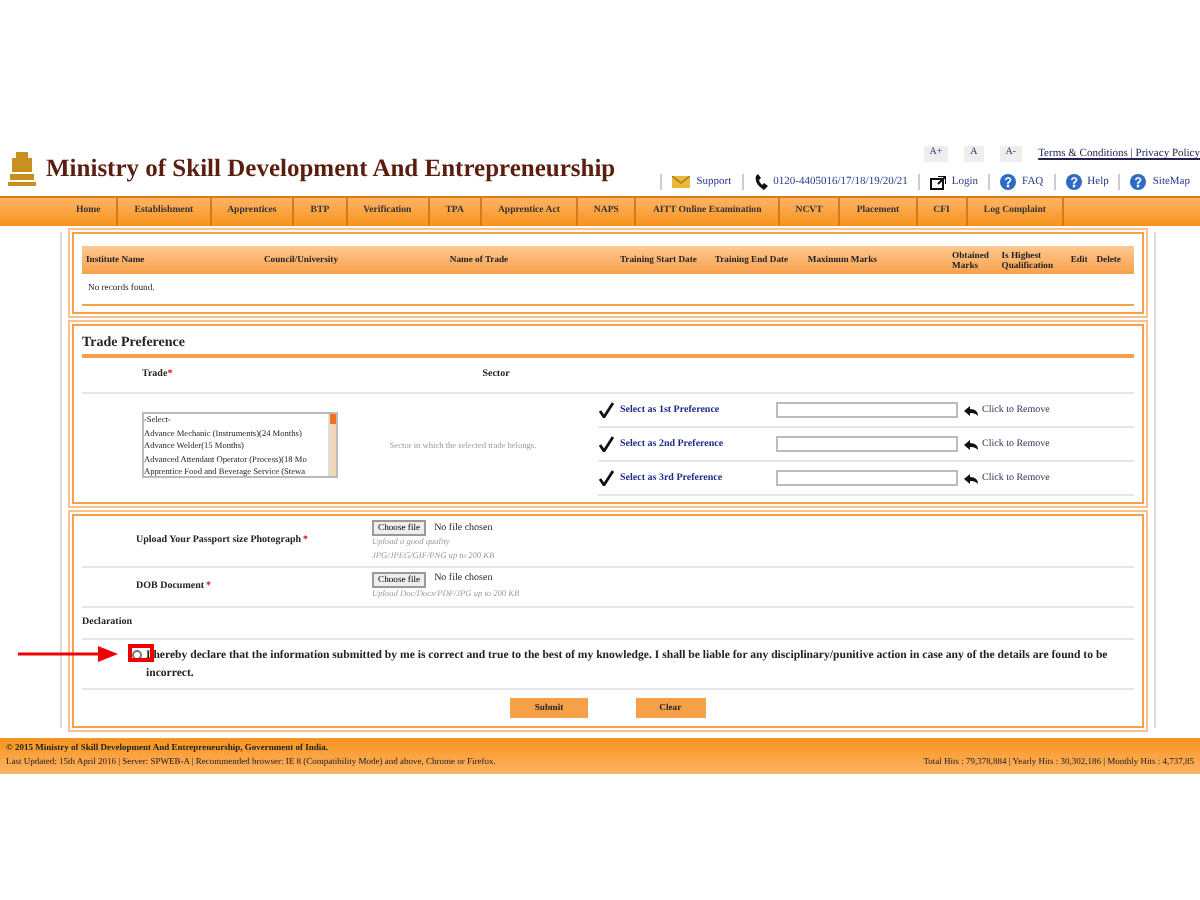 Image resolution: width=1200 pixels, height=900 pixels. I want to click on scrollbar, so click(332, 445).